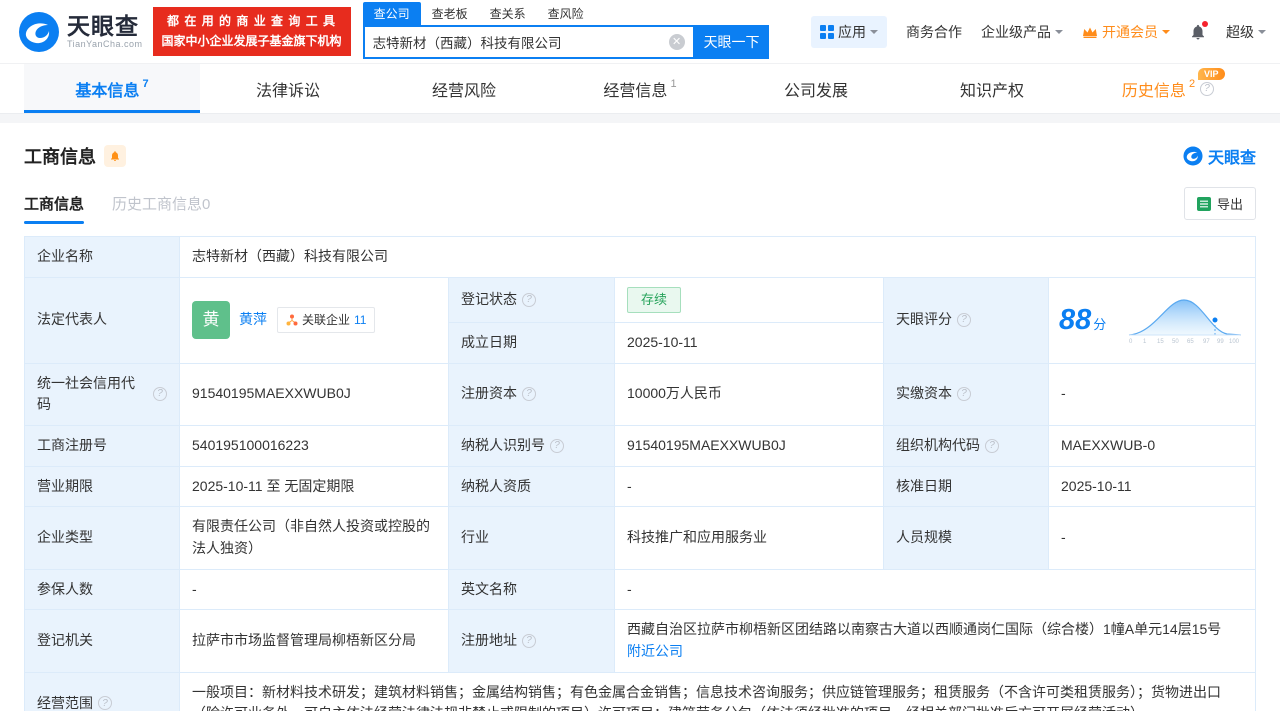  I want to click on nav-business-cooperation: 商务合作, so click(934, 32).